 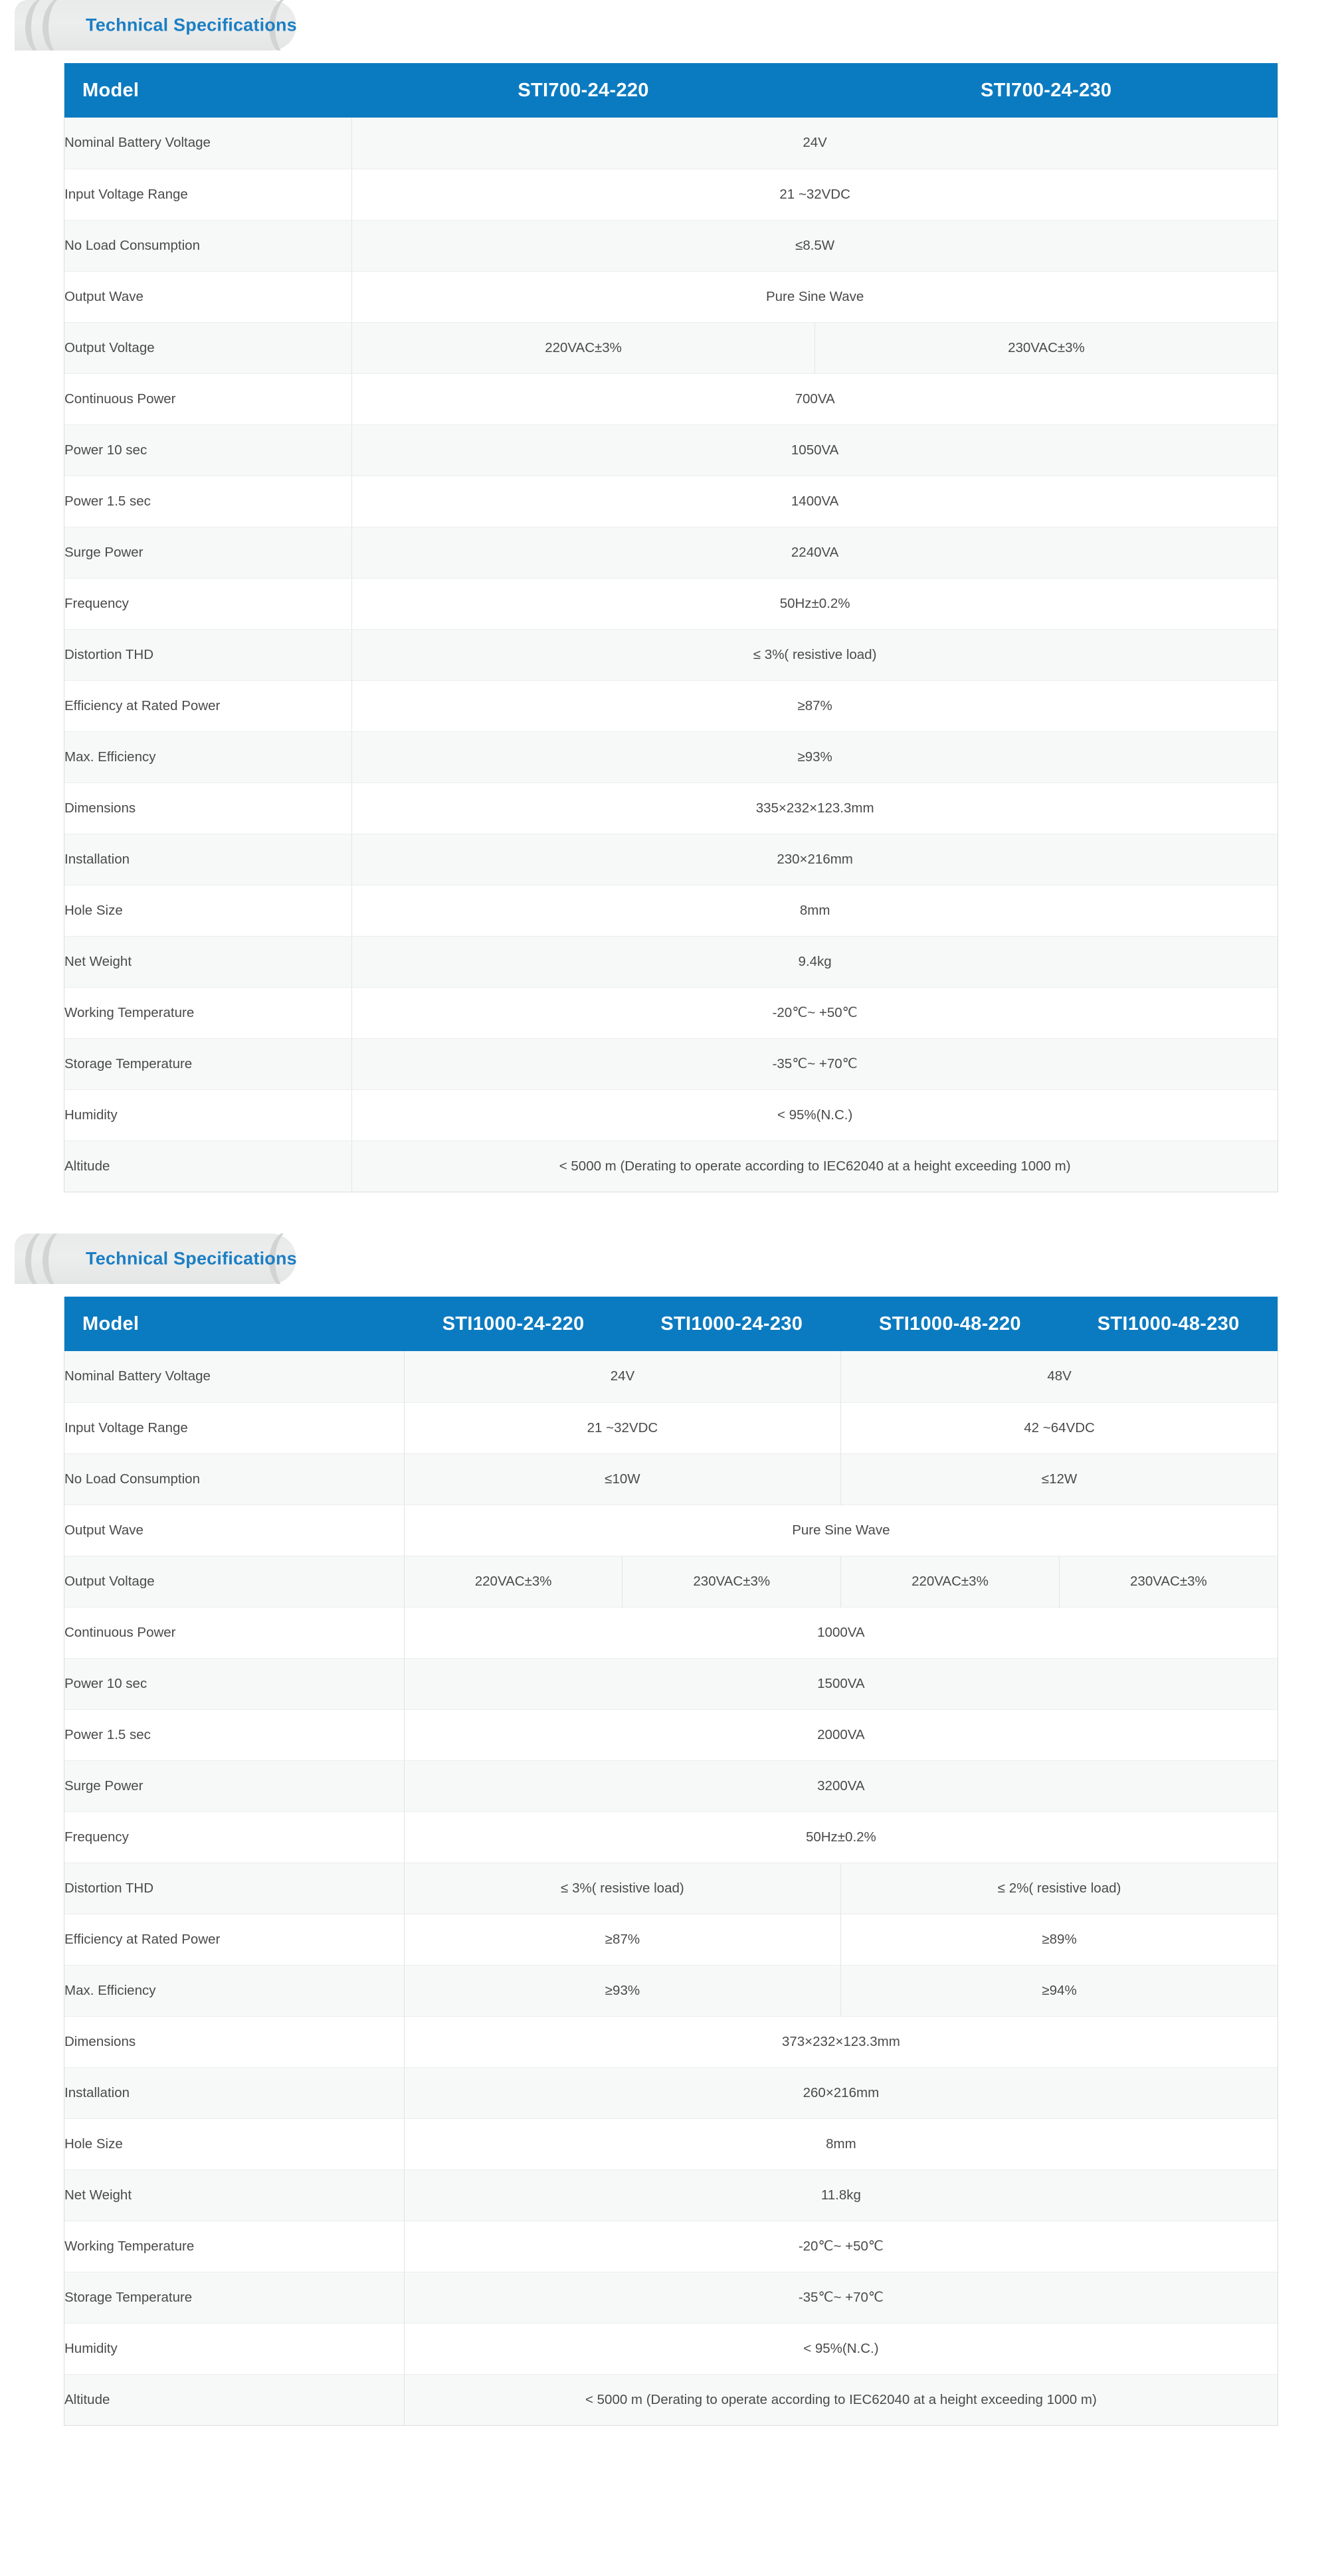 I want to click on table-header: Model STI700-24-220 STI700-24-230, so click(x=671, y=90).